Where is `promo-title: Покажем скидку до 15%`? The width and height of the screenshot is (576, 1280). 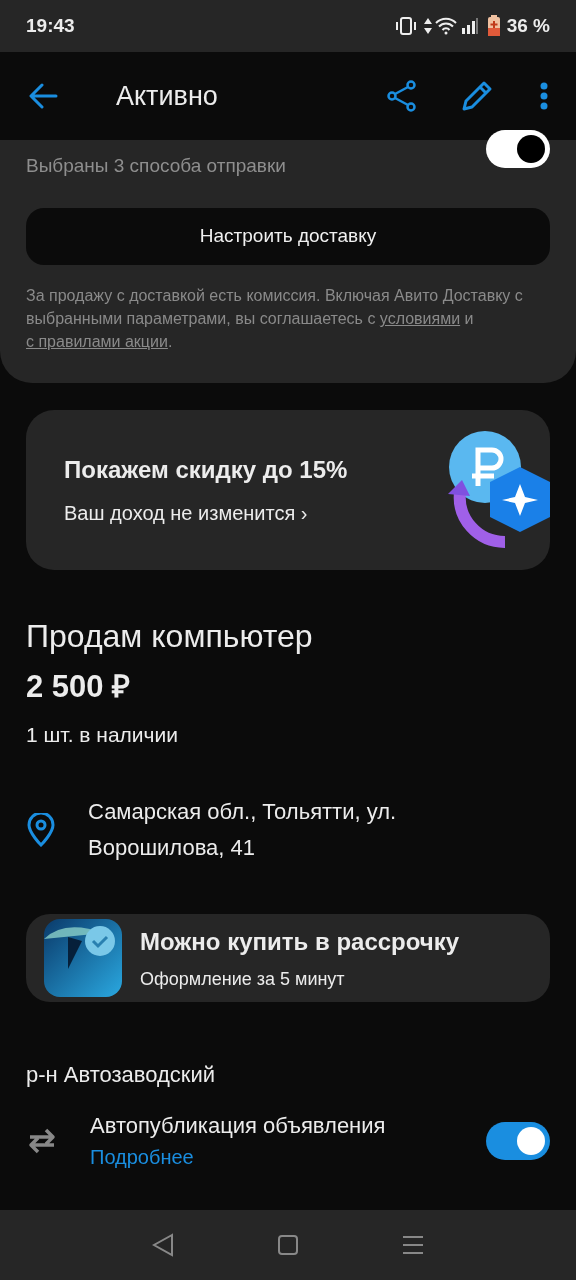 promo-title: Покажем скидку до 15% is located at coordinates (206, 470).